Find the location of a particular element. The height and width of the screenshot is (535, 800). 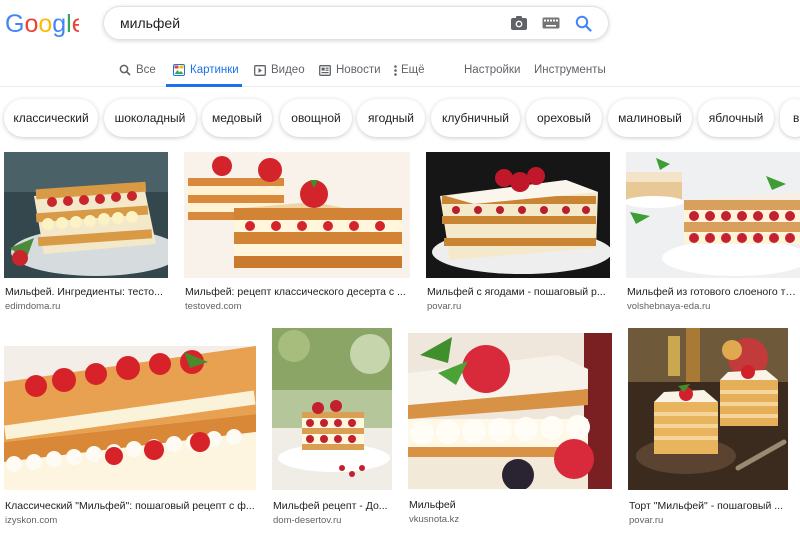

camera-icon is located at coordinates (519, 23).